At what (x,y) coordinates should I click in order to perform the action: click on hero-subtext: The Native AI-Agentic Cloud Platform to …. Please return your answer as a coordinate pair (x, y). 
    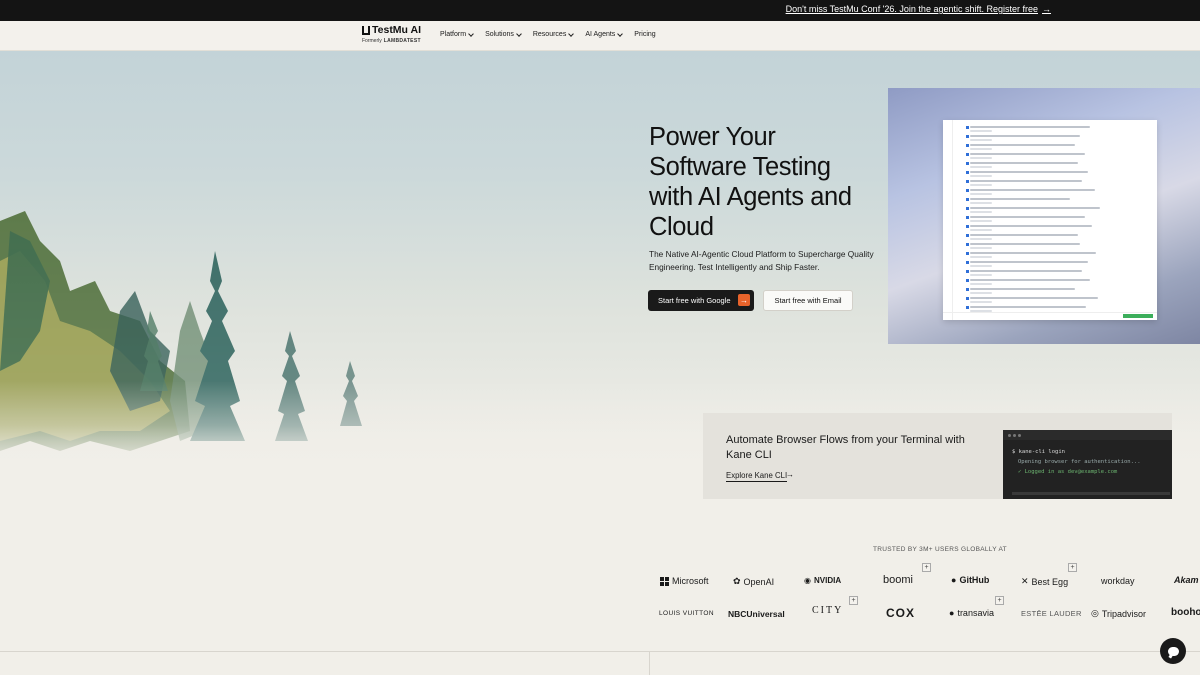
    Looking at the image, I should click on (761, 260).